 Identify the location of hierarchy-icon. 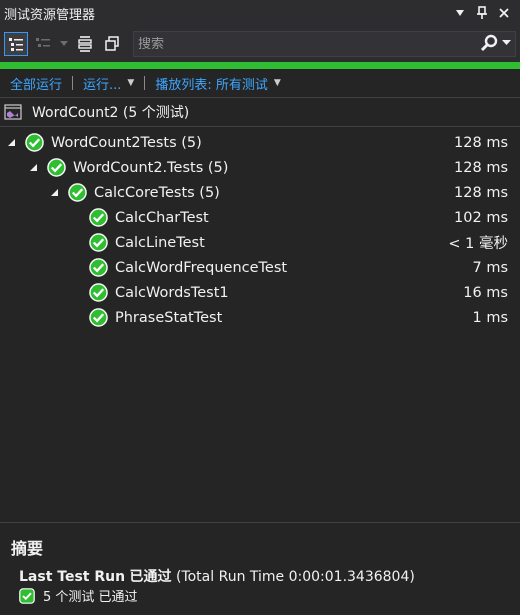
(43, 44).